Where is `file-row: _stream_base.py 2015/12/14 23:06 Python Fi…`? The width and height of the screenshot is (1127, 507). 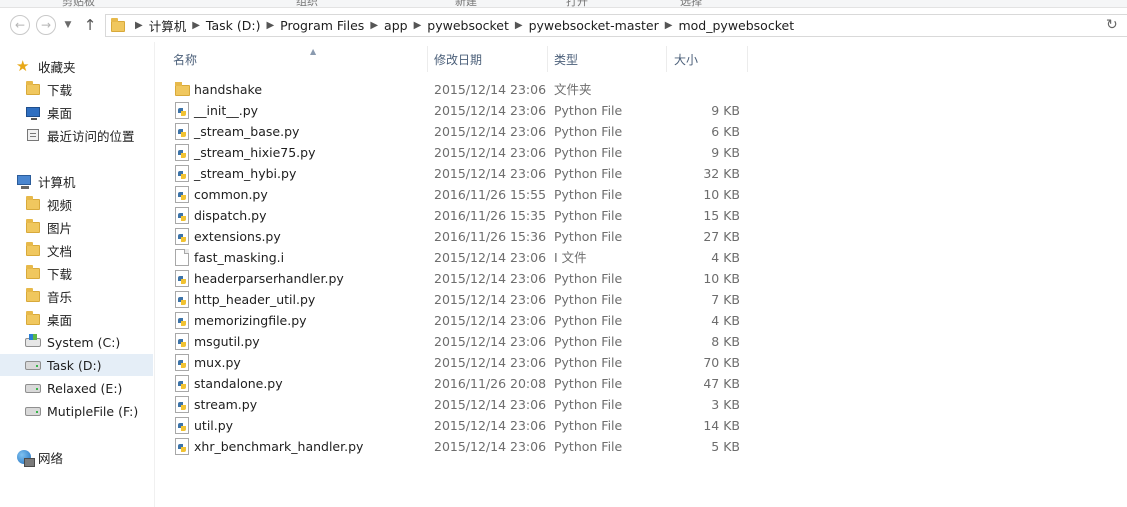 file-row: _stream_base.py 2015/12/14 23:06 Python Fi… is located at coordinates (456, 131).